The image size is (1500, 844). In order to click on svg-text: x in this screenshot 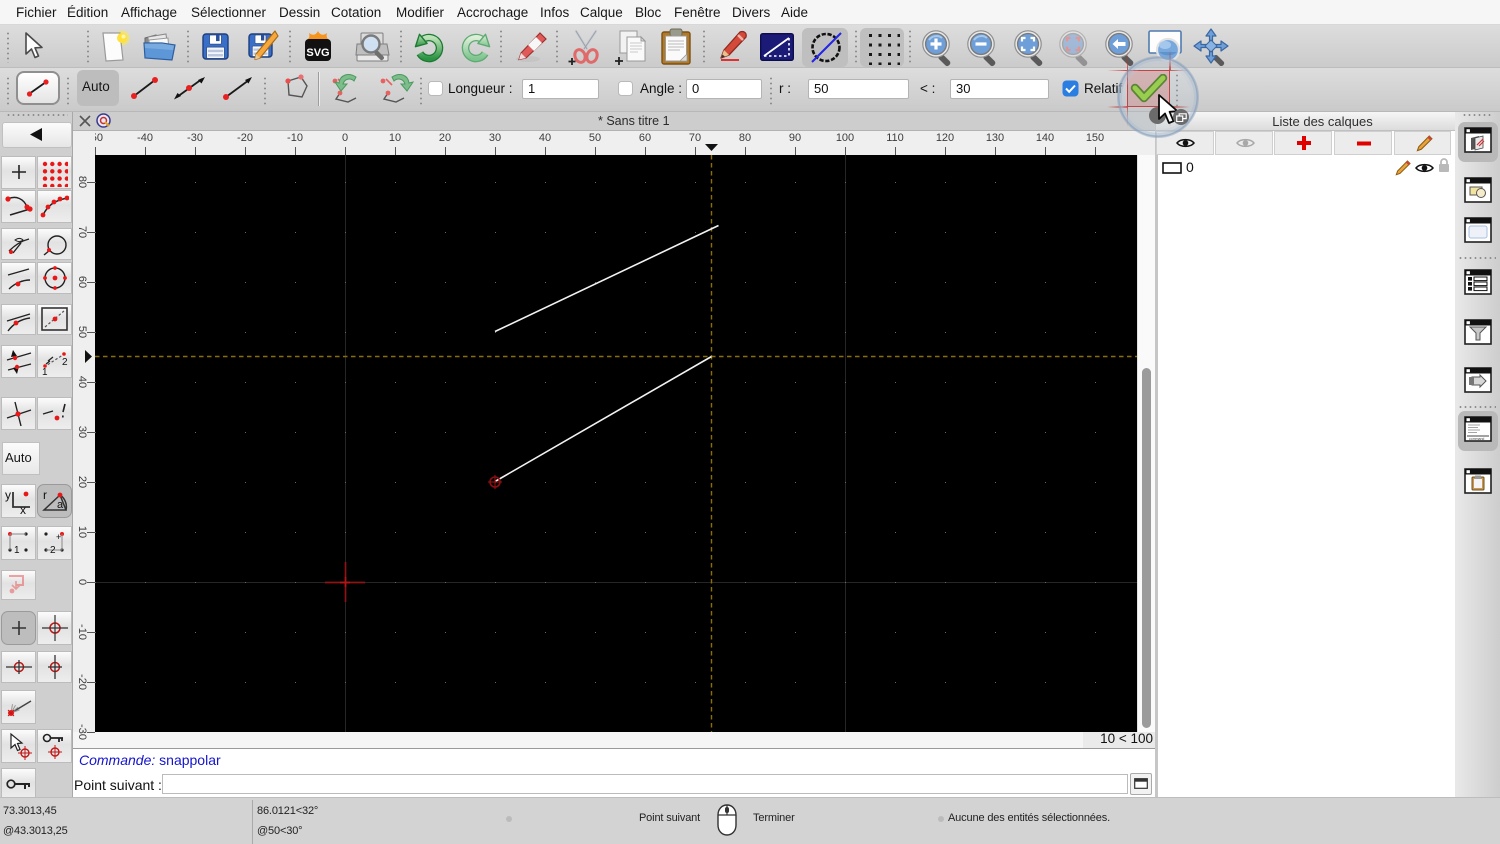, I will do `click(23, 509)`.